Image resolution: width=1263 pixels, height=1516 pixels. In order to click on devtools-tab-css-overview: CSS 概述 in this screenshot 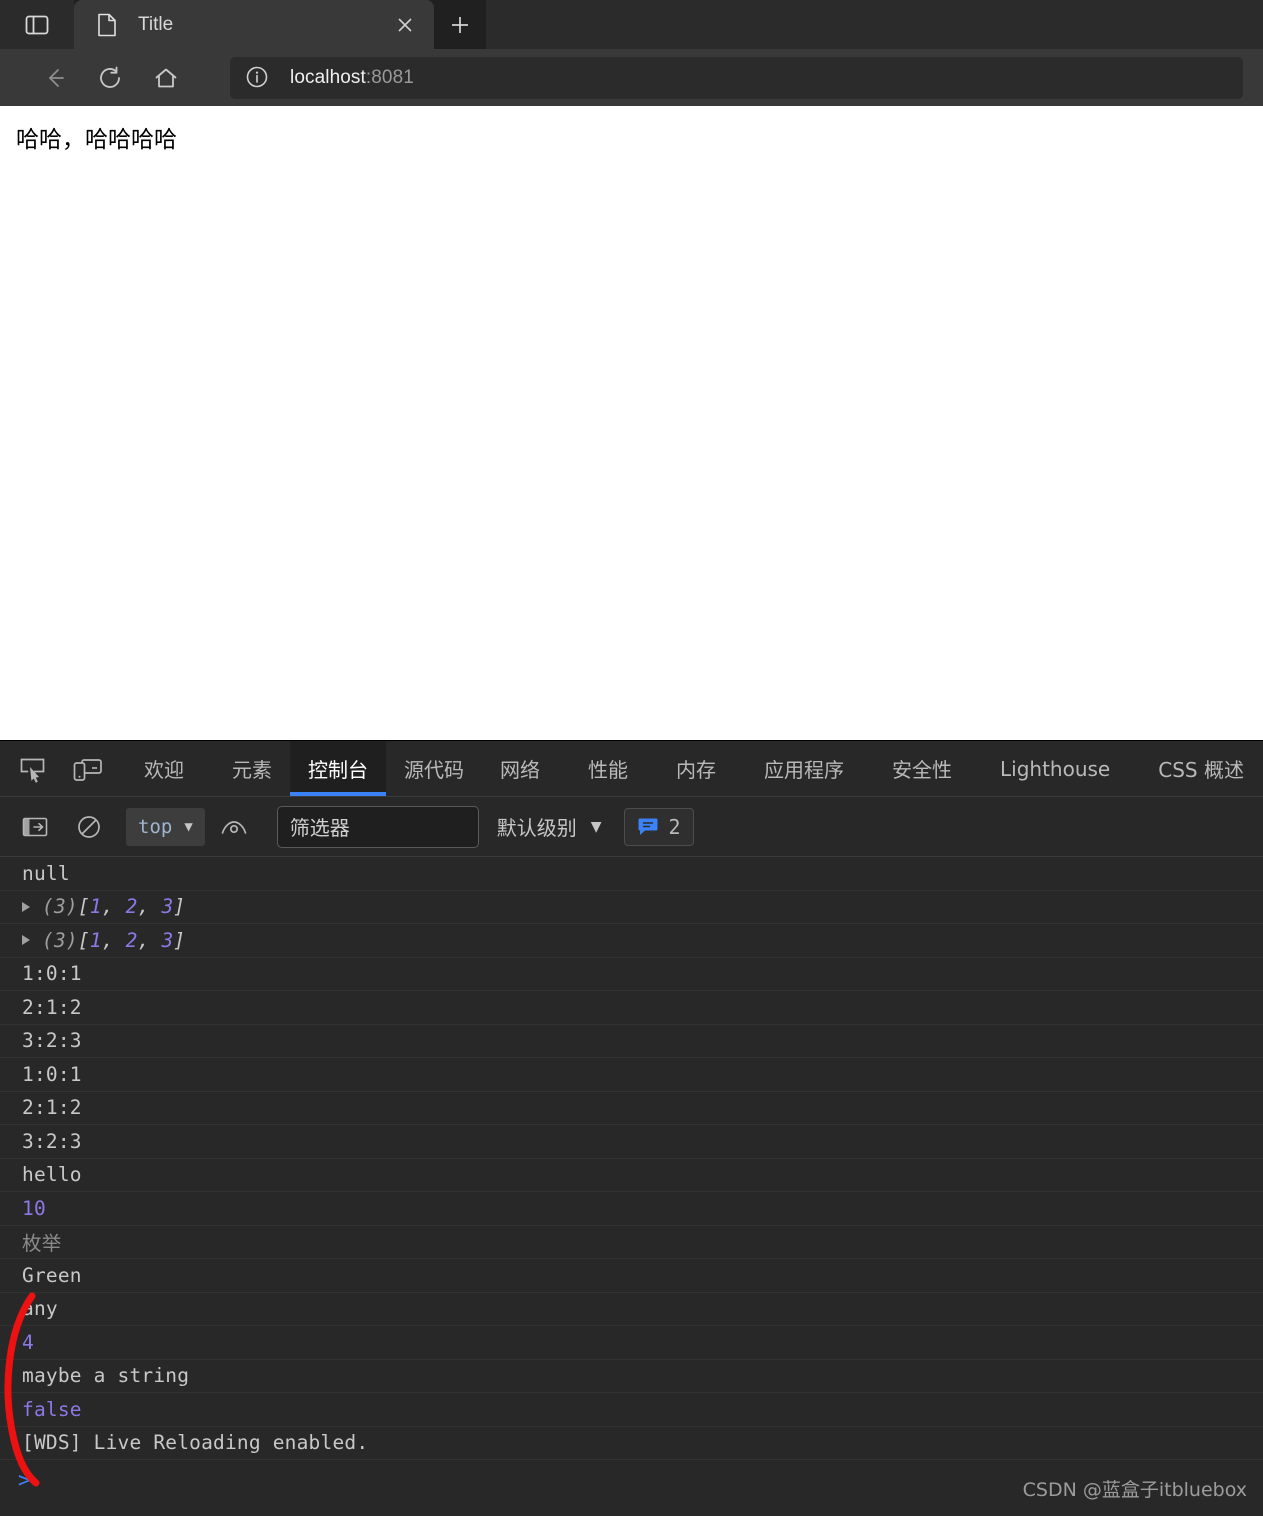, I will do `click(1201, 768)`.